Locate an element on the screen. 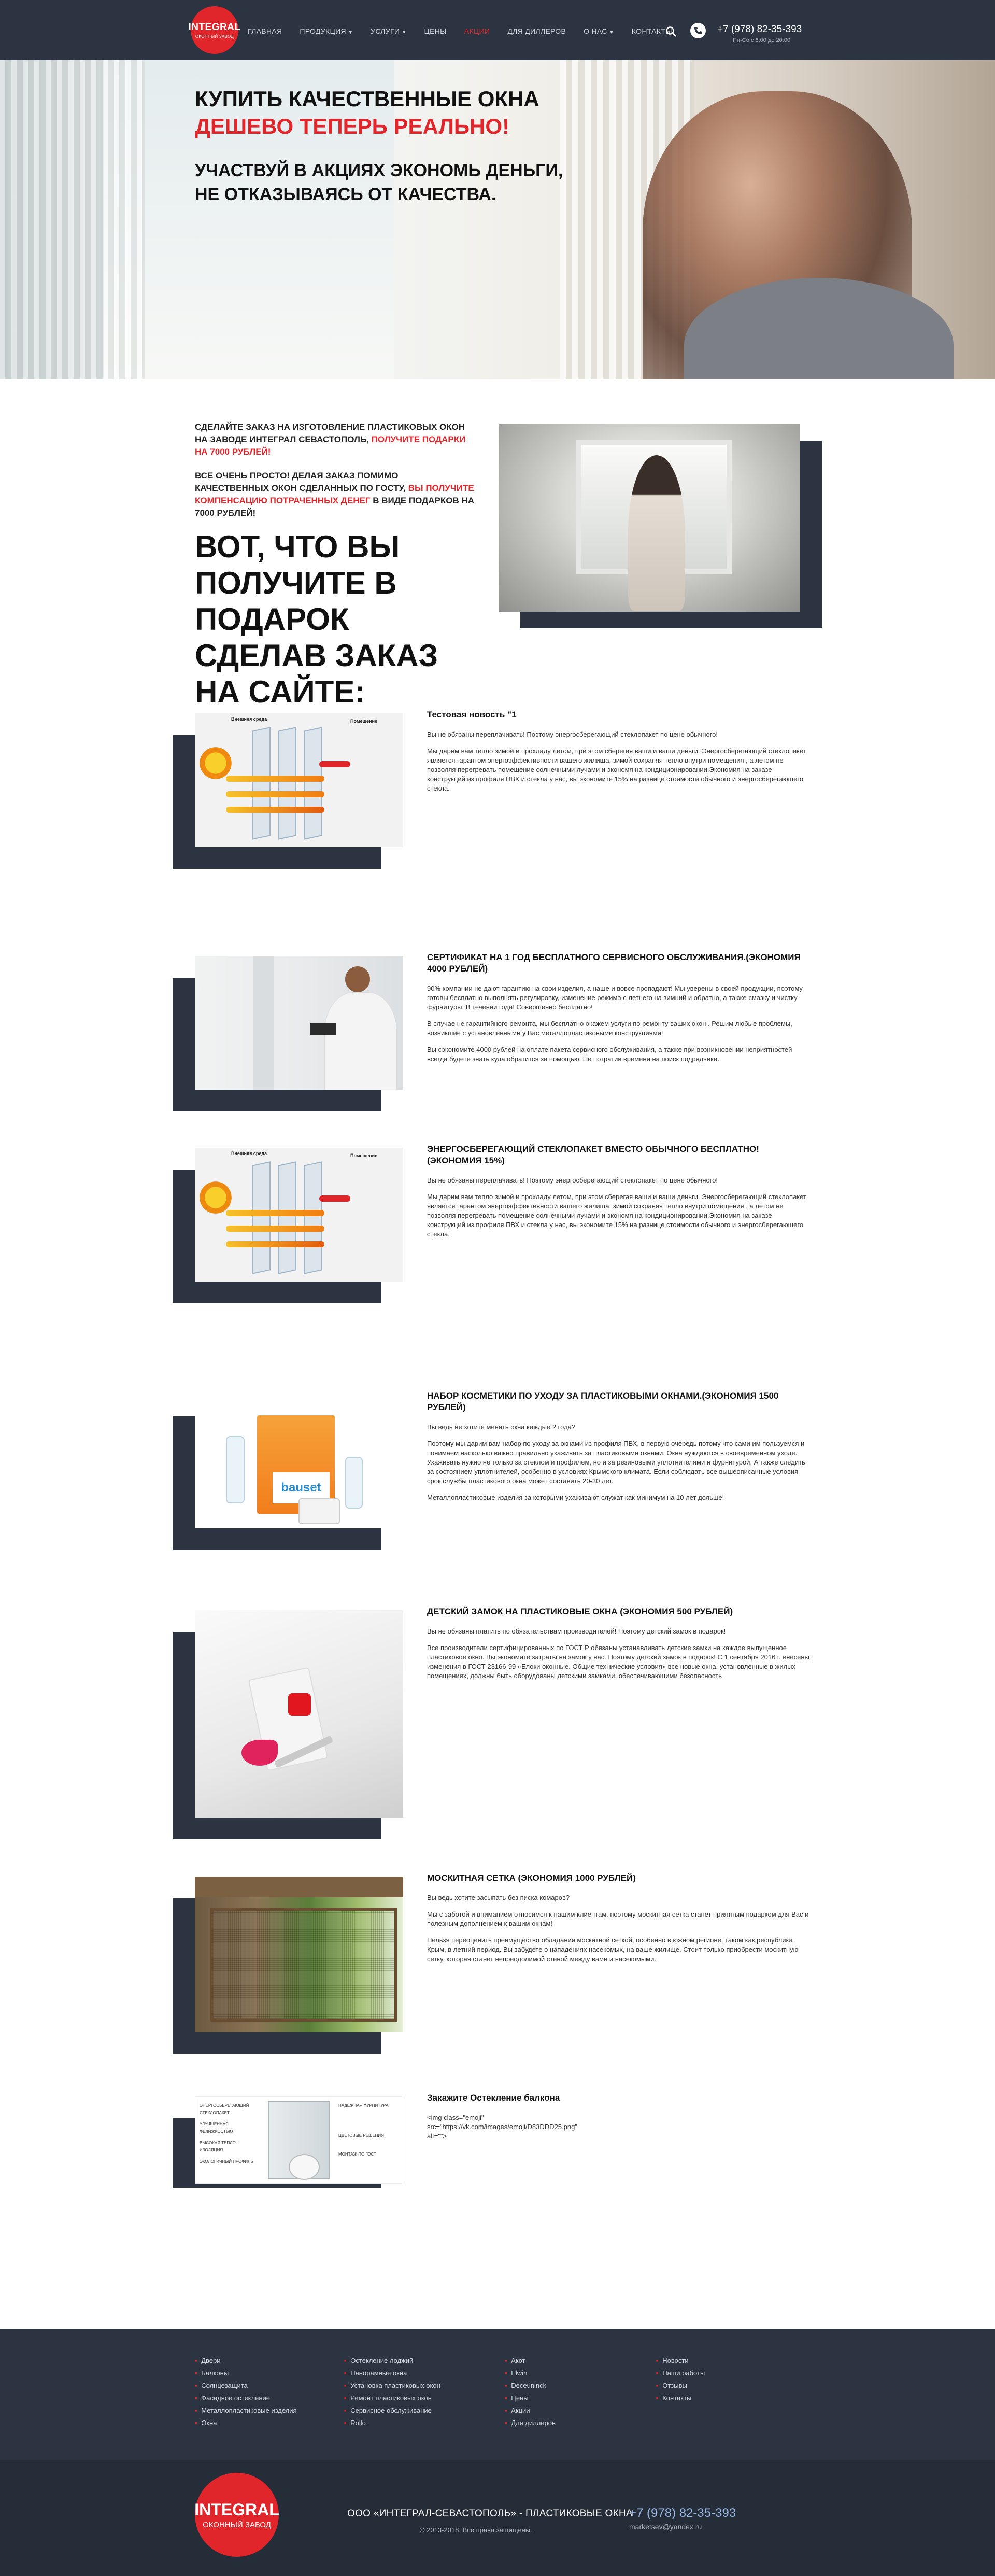 The width and height of the screenshot is (995, 2576). promo-image is located at coordinates (649, 518).